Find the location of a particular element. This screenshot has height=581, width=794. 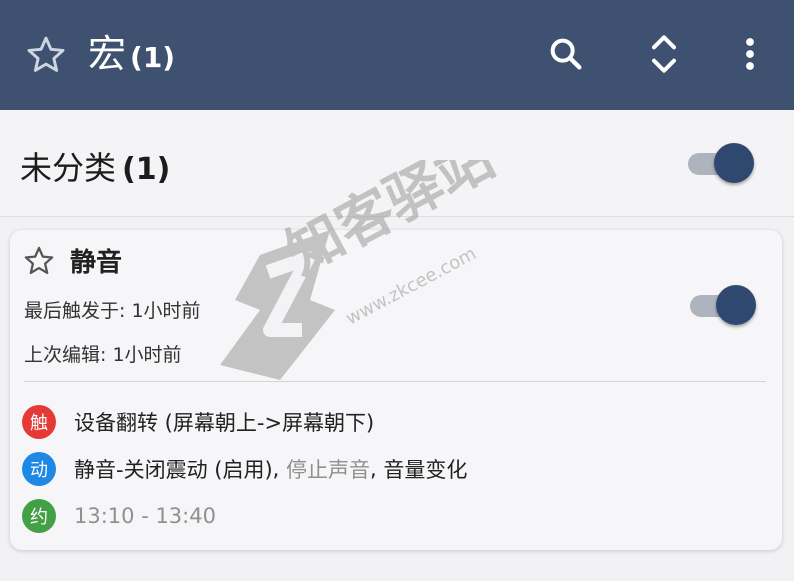

trigger-text: 设备翻转 (屏幕朝上->屏幕朝下) is located at coordinates (224, 423).